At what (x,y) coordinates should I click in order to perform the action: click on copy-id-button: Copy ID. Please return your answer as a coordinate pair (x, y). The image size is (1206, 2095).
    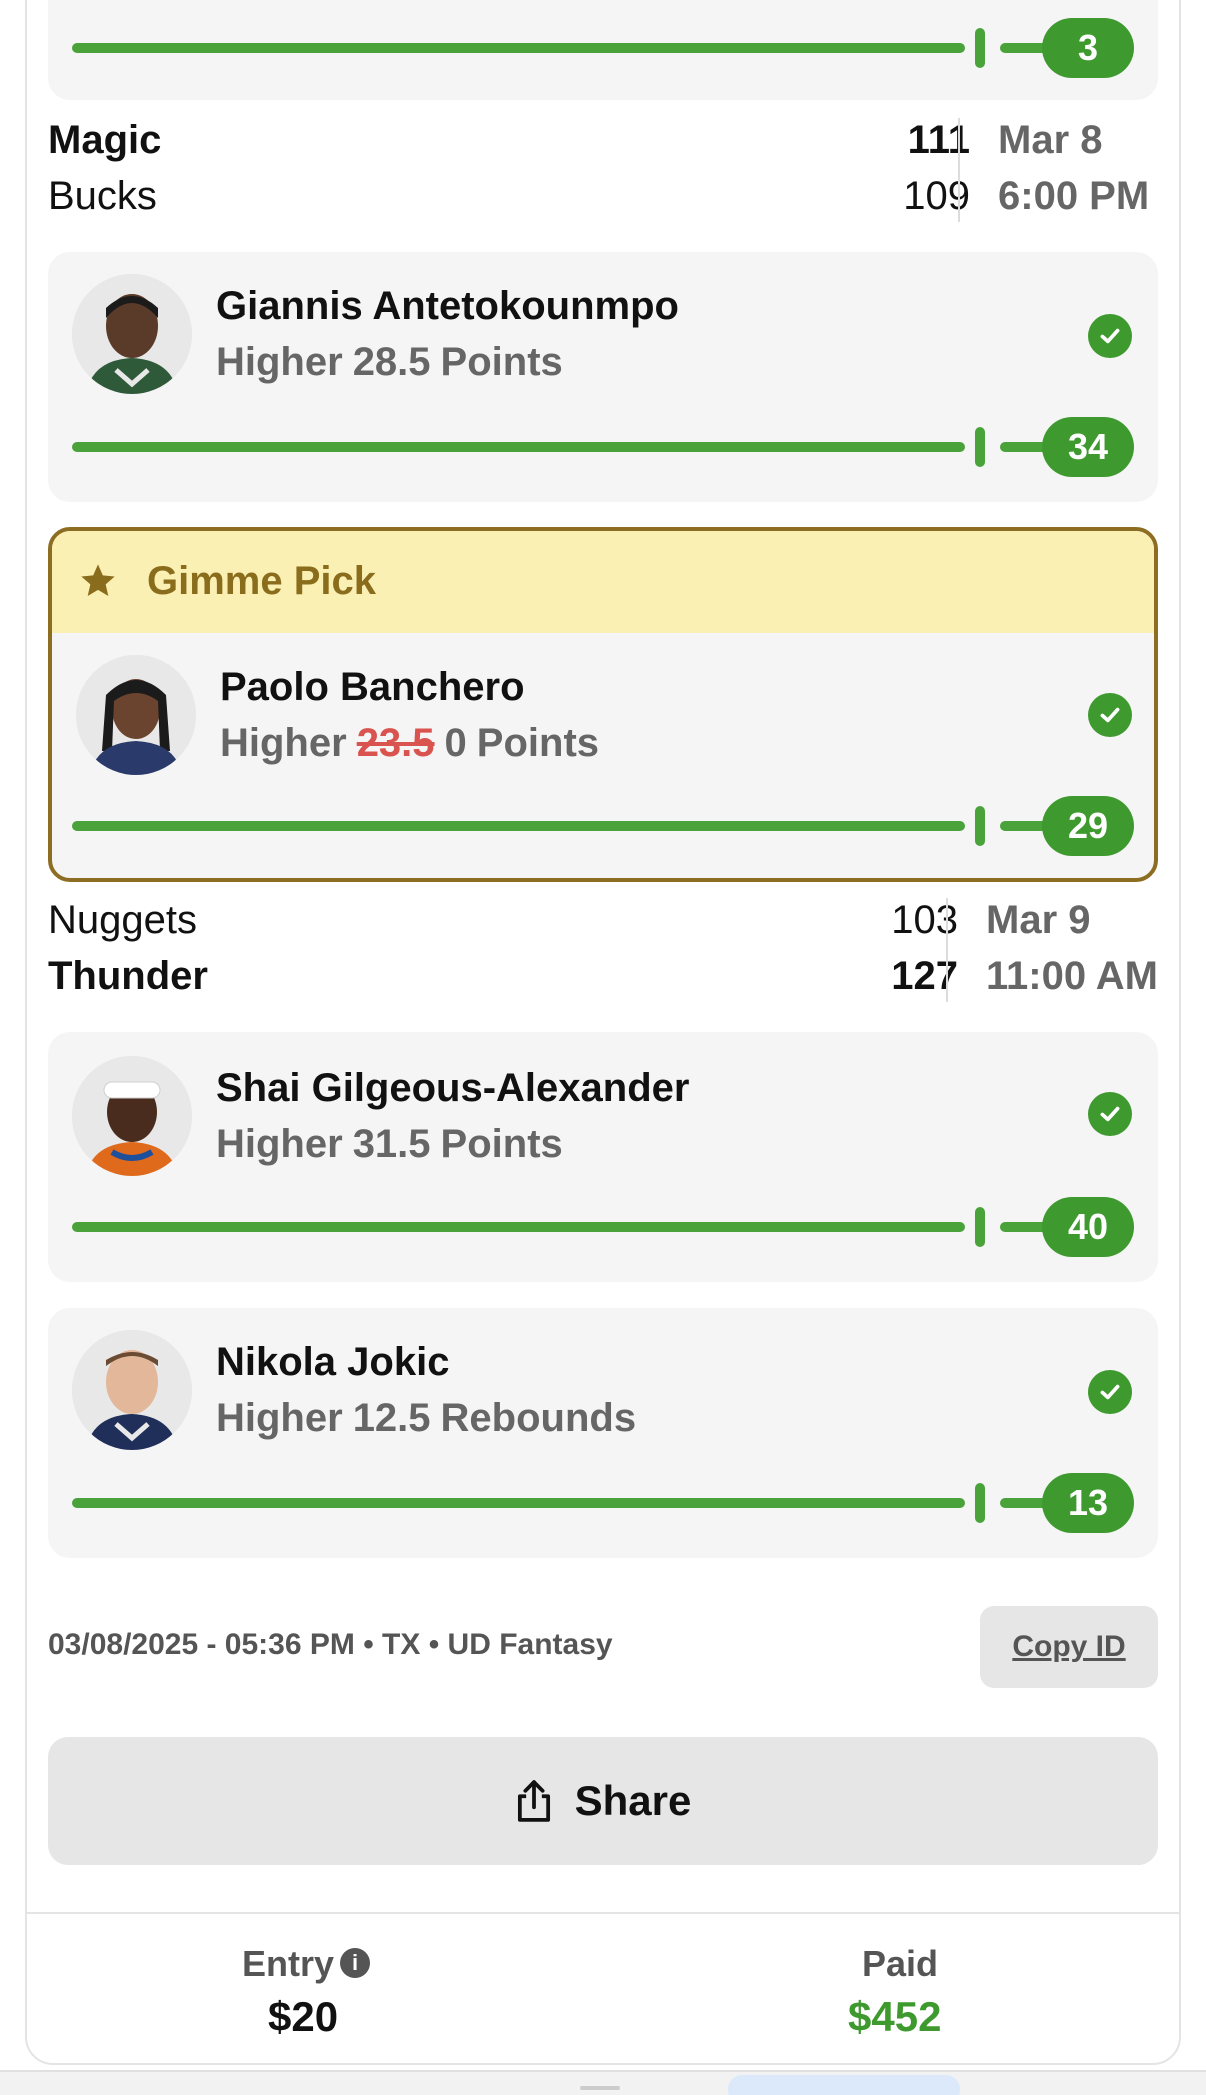
    Looking at the image, I should click on (1069, 1647).